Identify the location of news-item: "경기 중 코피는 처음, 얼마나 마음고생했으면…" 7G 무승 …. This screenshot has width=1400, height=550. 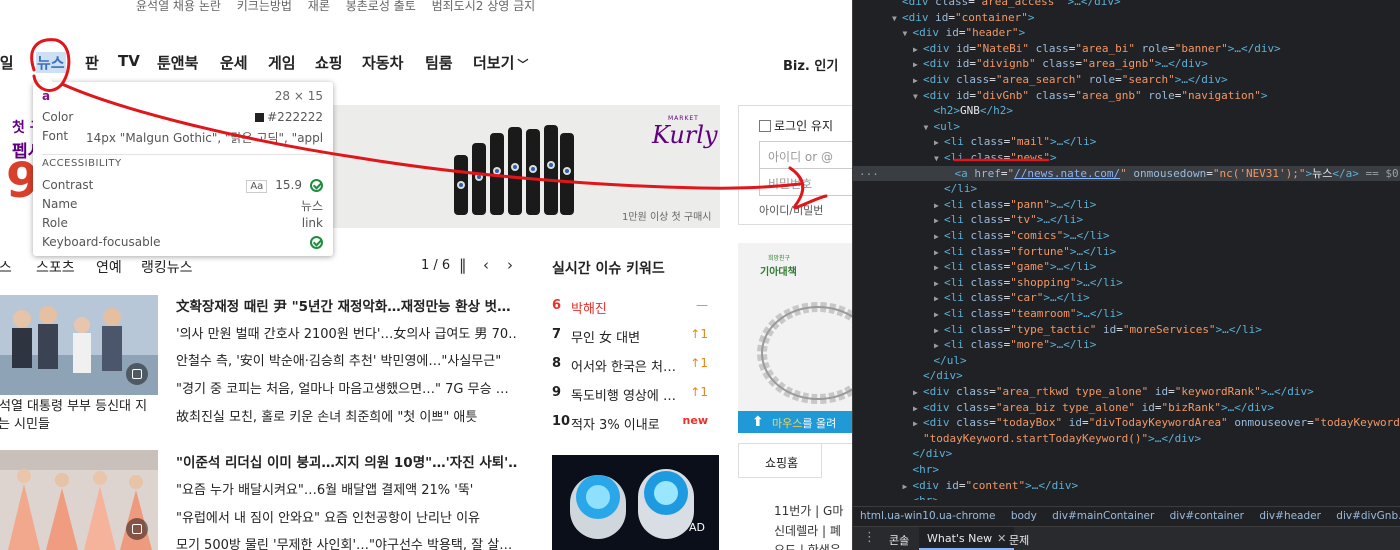
(347, 387).